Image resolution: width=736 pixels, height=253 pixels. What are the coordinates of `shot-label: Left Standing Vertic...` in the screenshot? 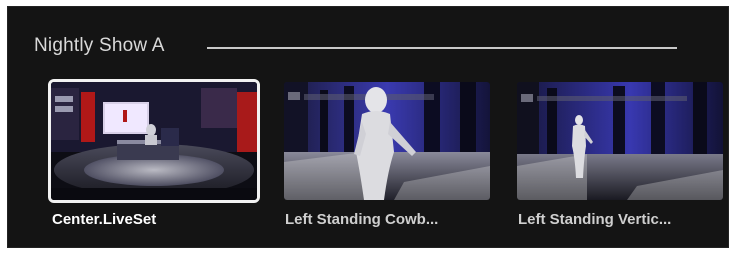 It's located at (595, 219).